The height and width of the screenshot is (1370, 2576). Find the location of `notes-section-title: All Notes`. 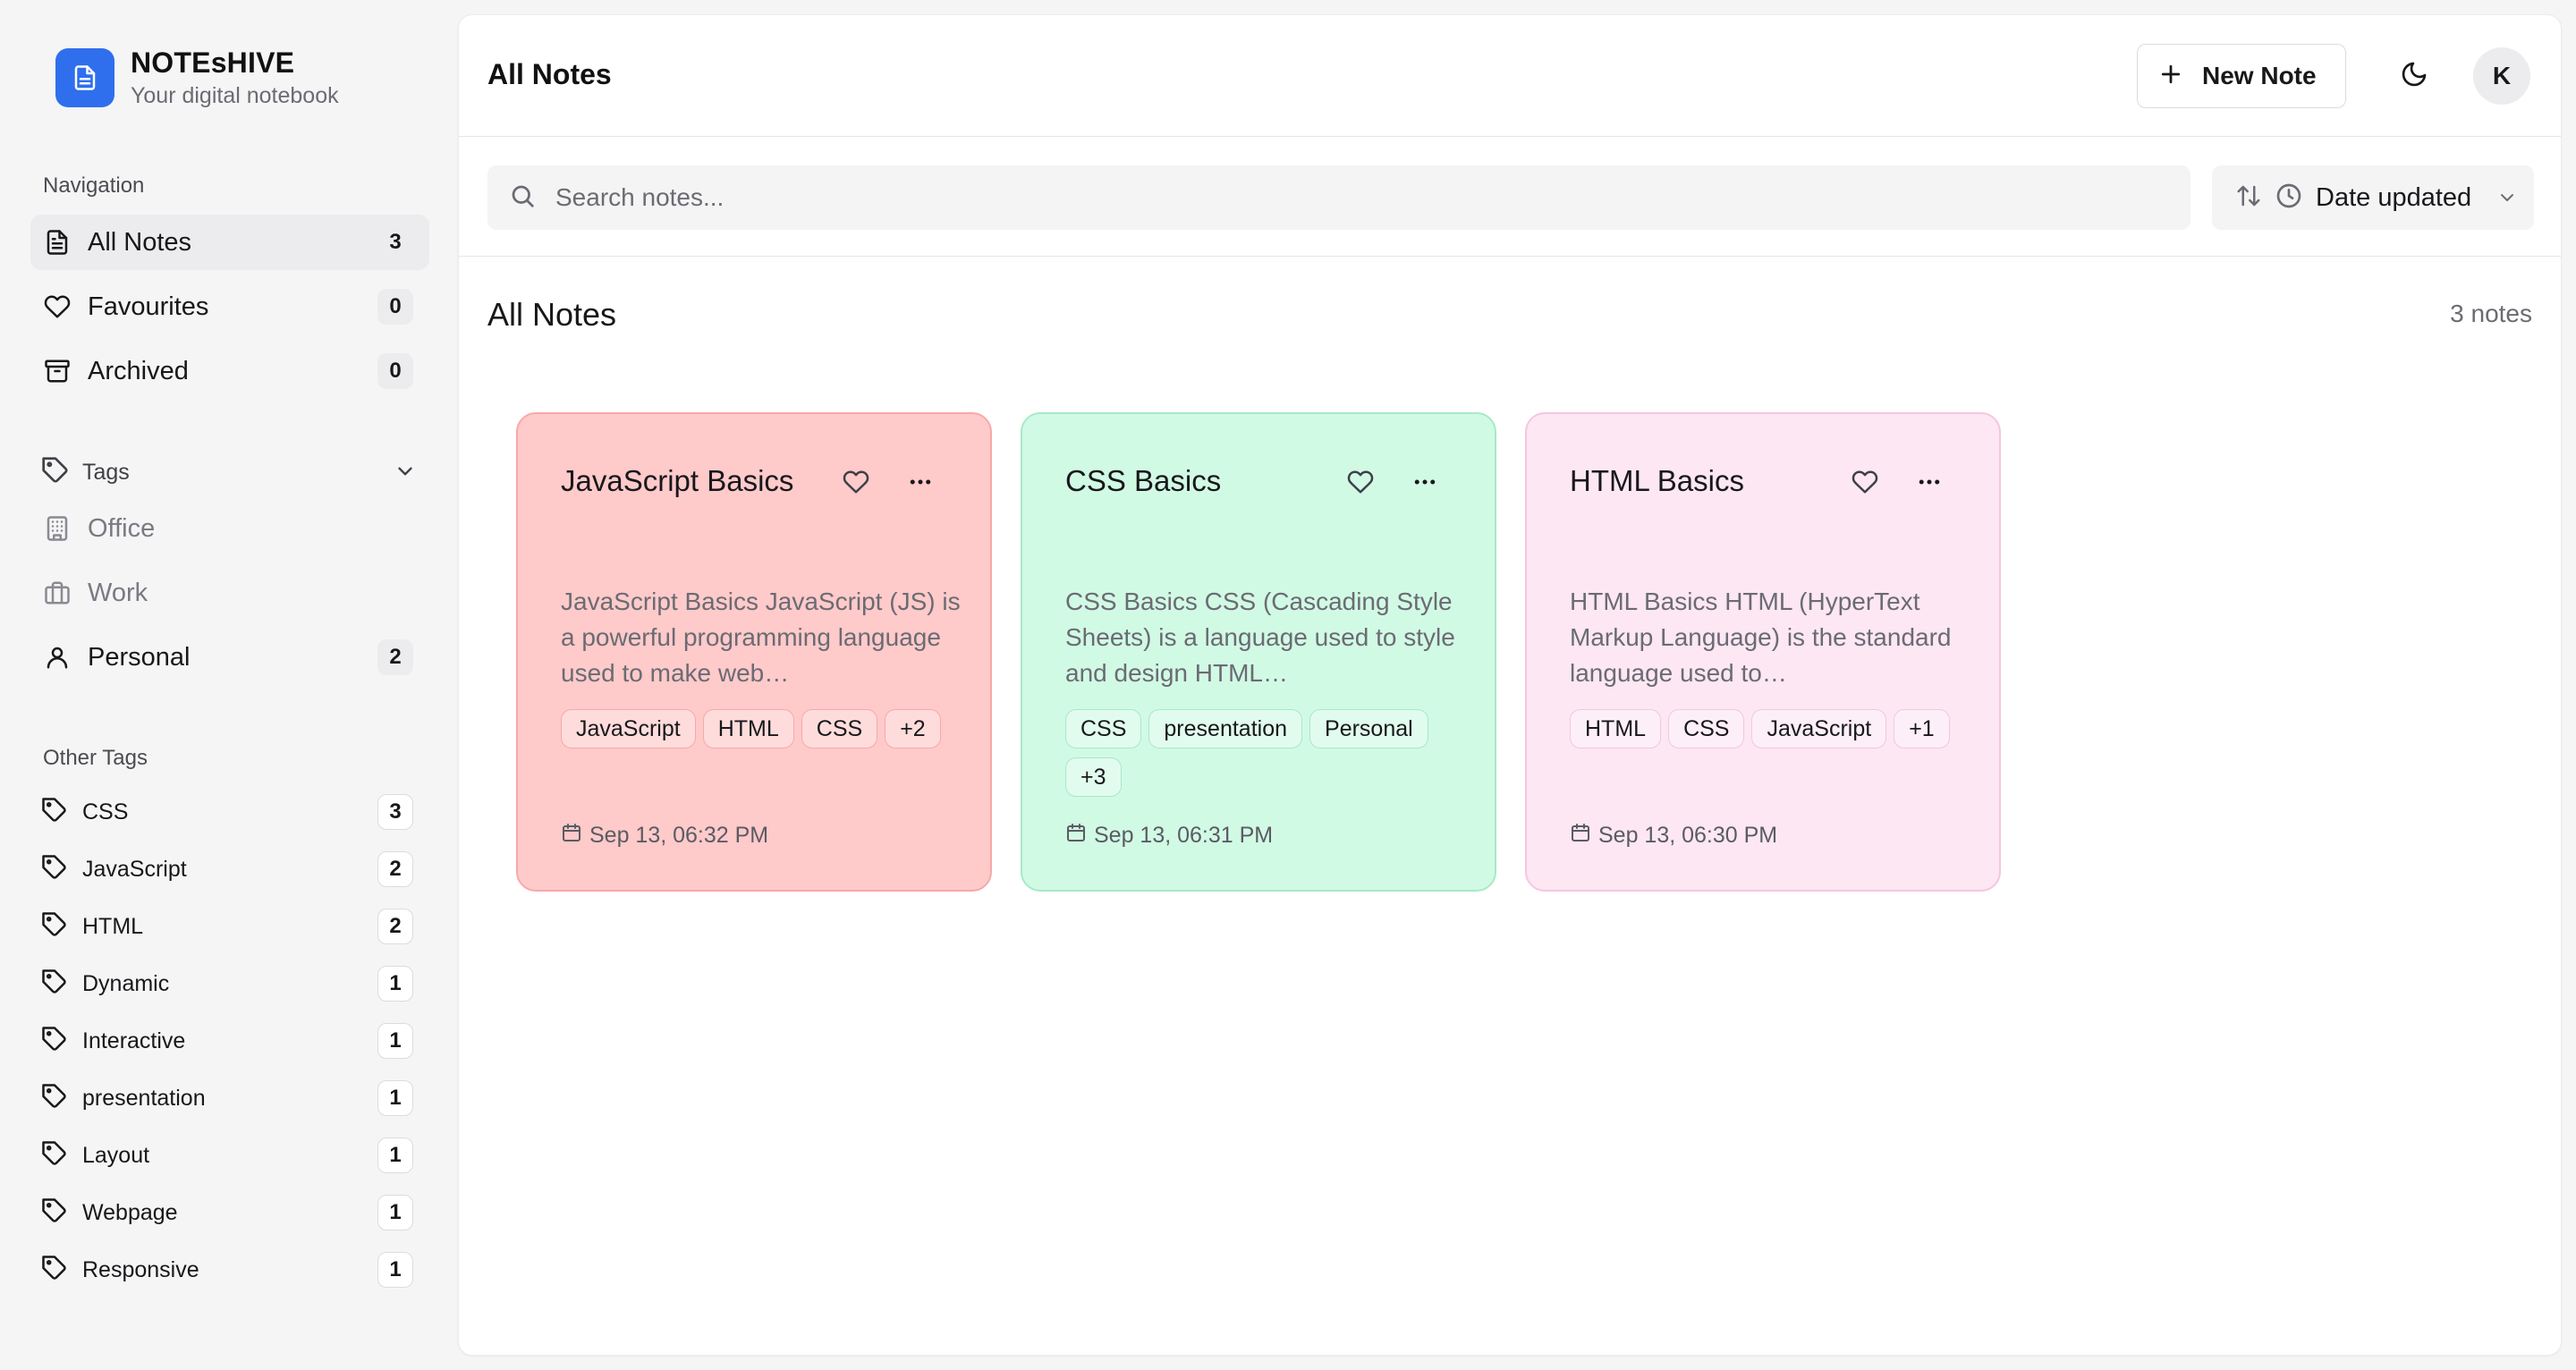

notes-section-title: All Notes is located at coordinates (552, 314).